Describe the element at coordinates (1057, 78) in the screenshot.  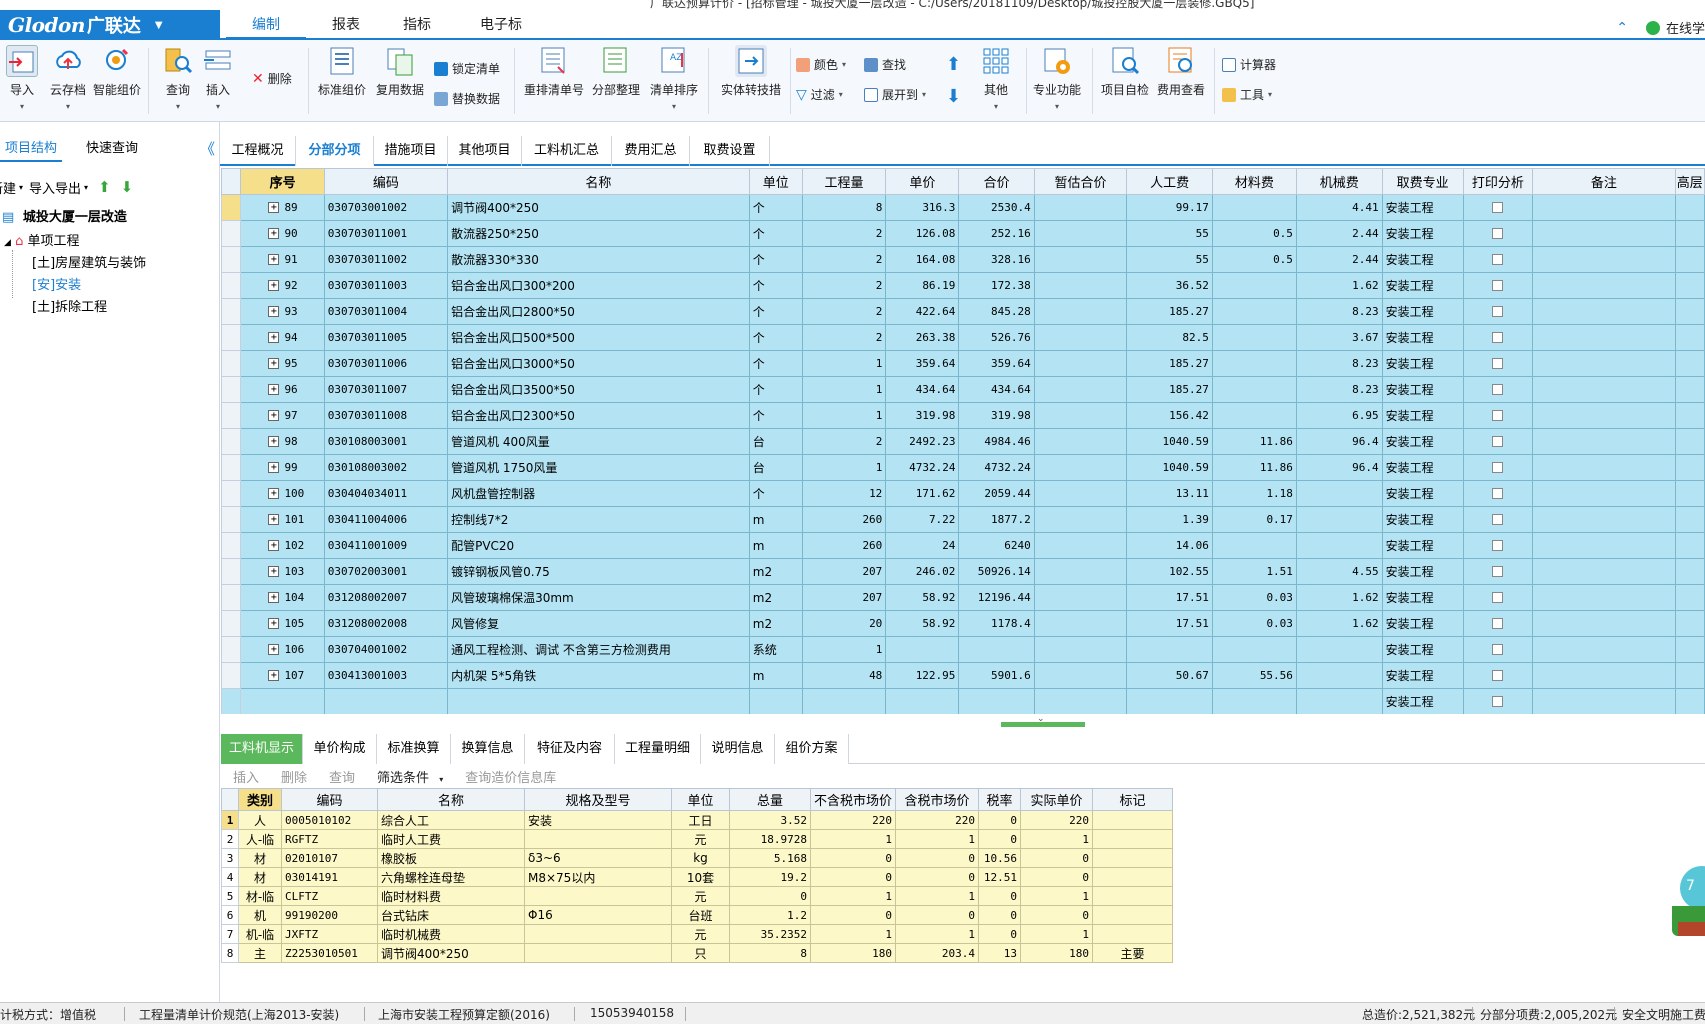
I see `specialty-function-button: 专业功能 ▾` at that location.